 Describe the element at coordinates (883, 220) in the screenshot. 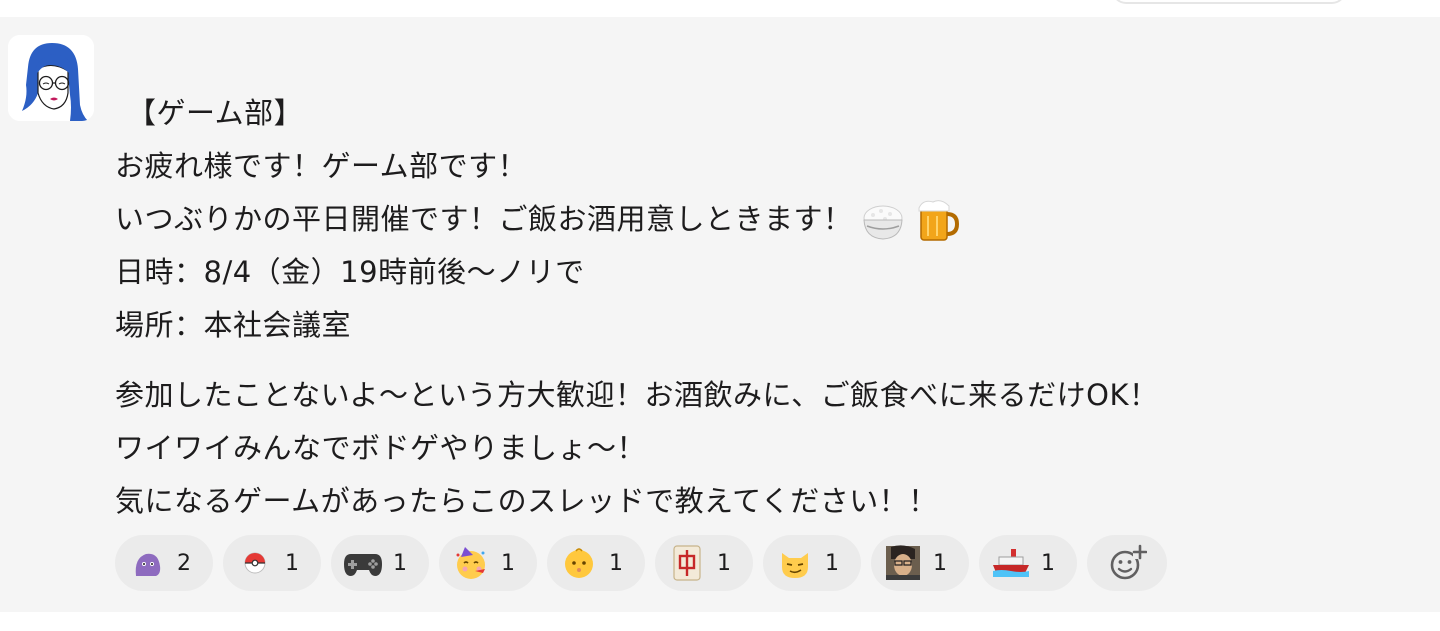

I see `rice-bowl-icon` at that location.